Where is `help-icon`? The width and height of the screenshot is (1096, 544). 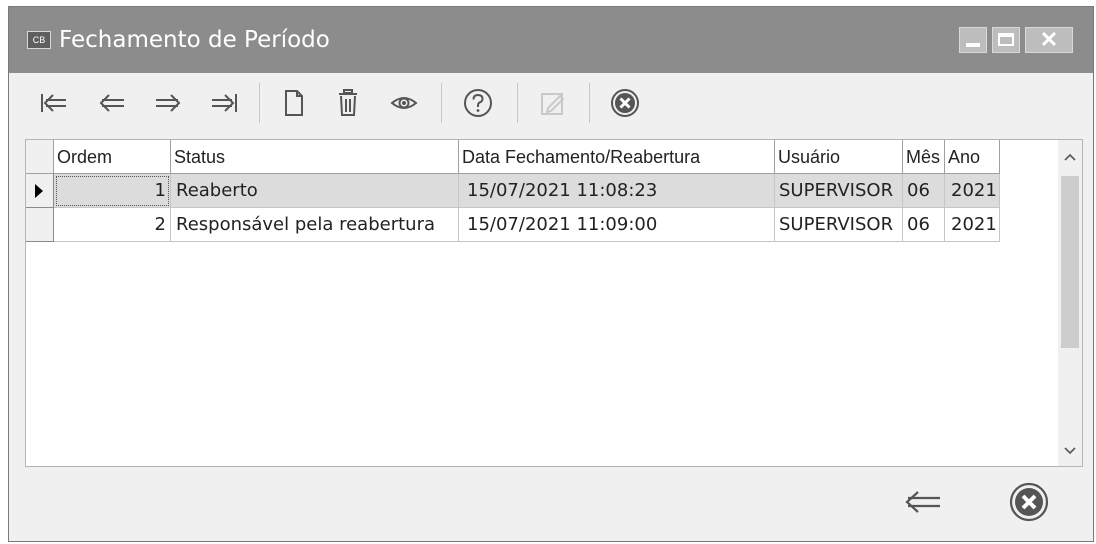 help-icon is located at coordinates (478, 103).